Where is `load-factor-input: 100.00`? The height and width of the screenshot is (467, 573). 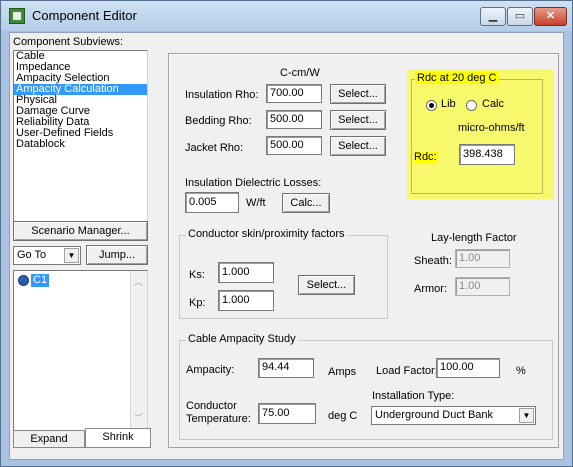
load-factor-input: 100.00 is located at coordinates (468, 368).